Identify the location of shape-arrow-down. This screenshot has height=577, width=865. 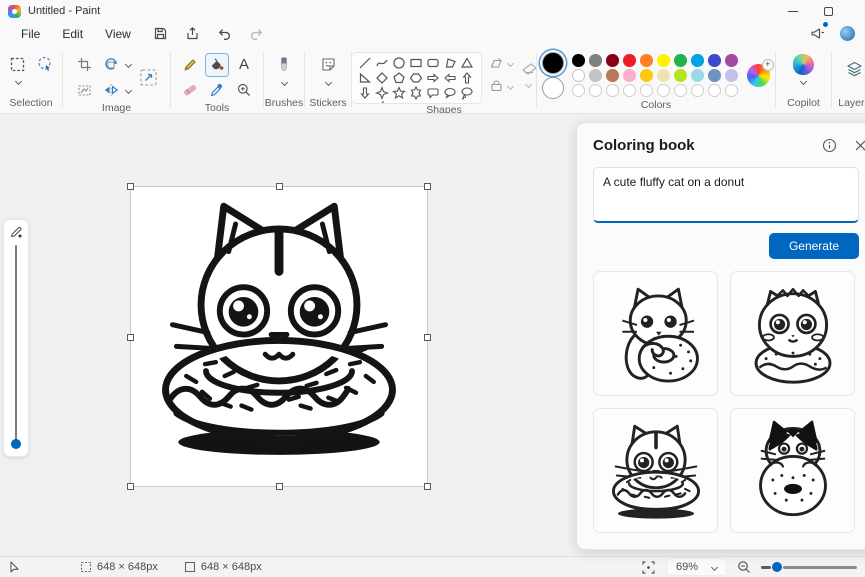
(365, 93).